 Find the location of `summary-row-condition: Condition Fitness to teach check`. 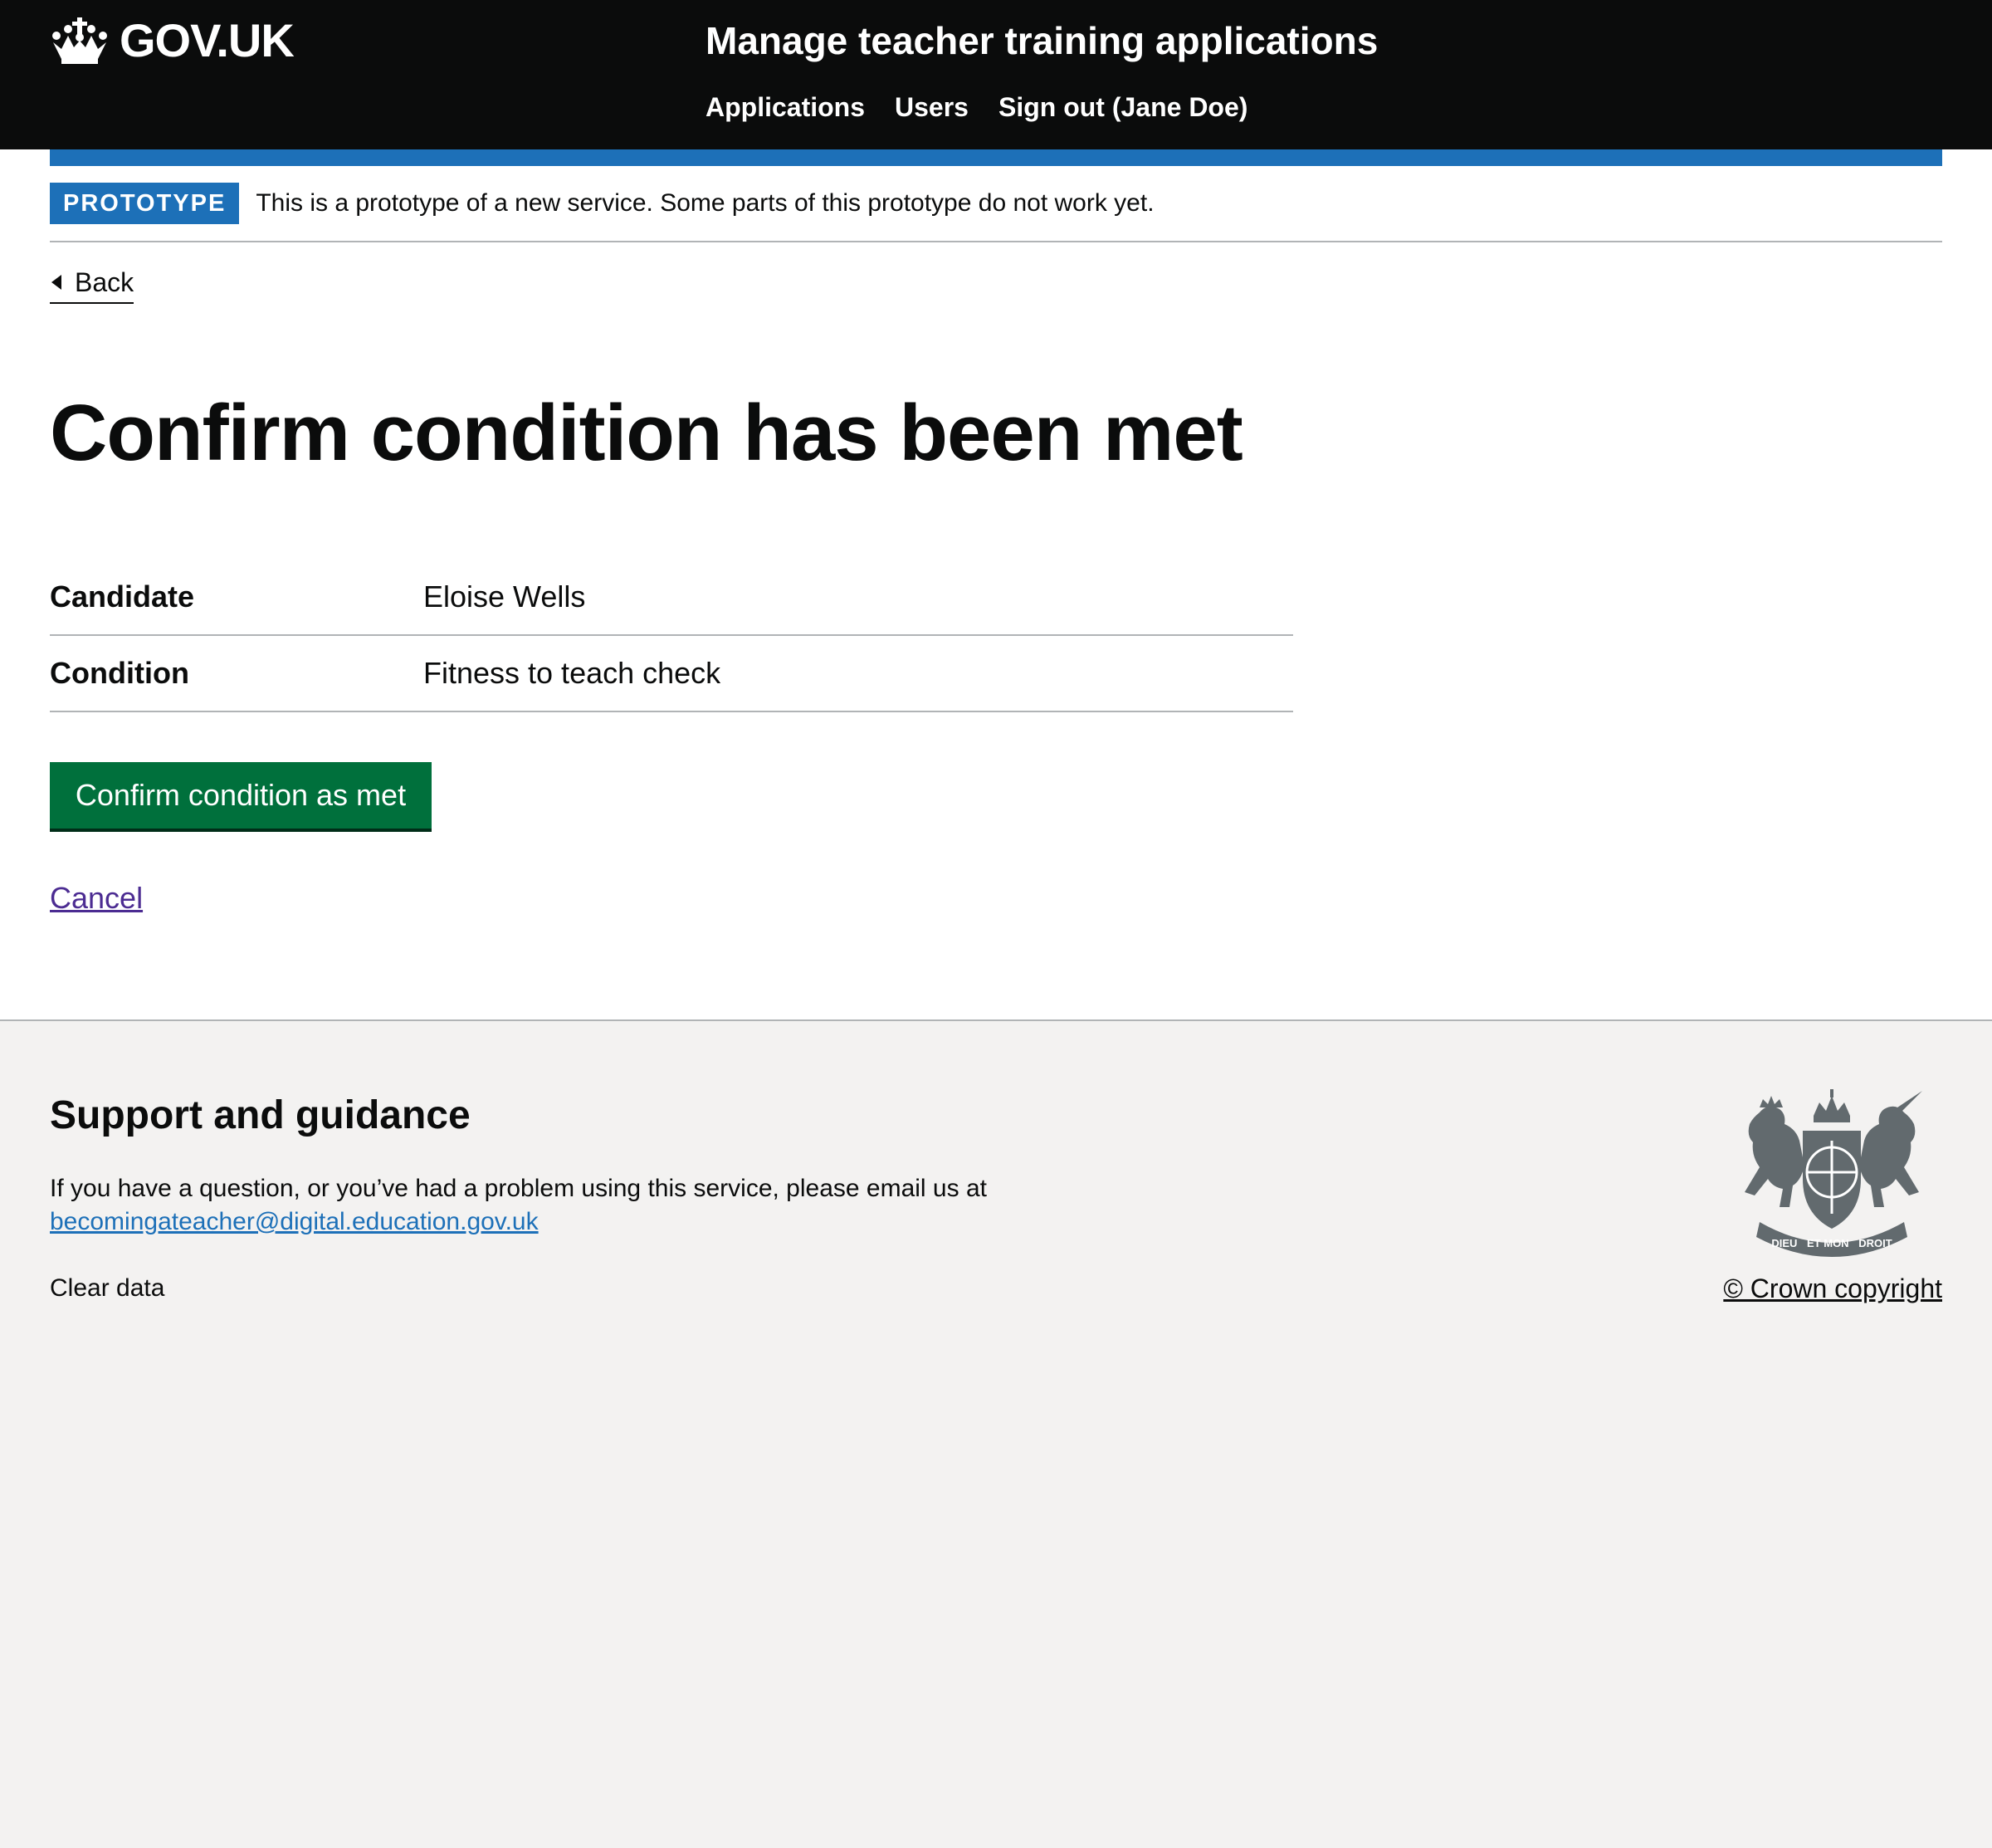

summary-row-condition: Condition Fitness to teach check is located at coordinates (671, 674).